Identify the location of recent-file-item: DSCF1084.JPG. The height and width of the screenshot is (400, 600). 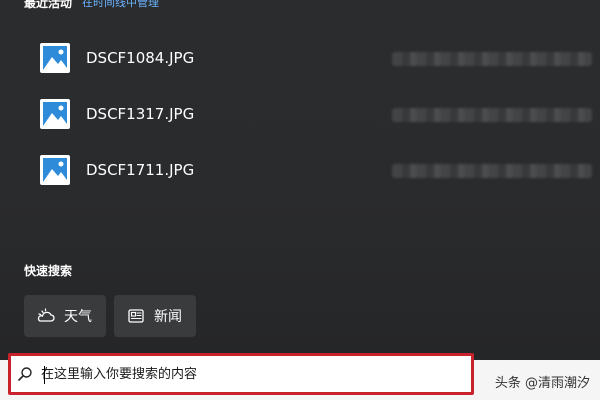
(308, 58).